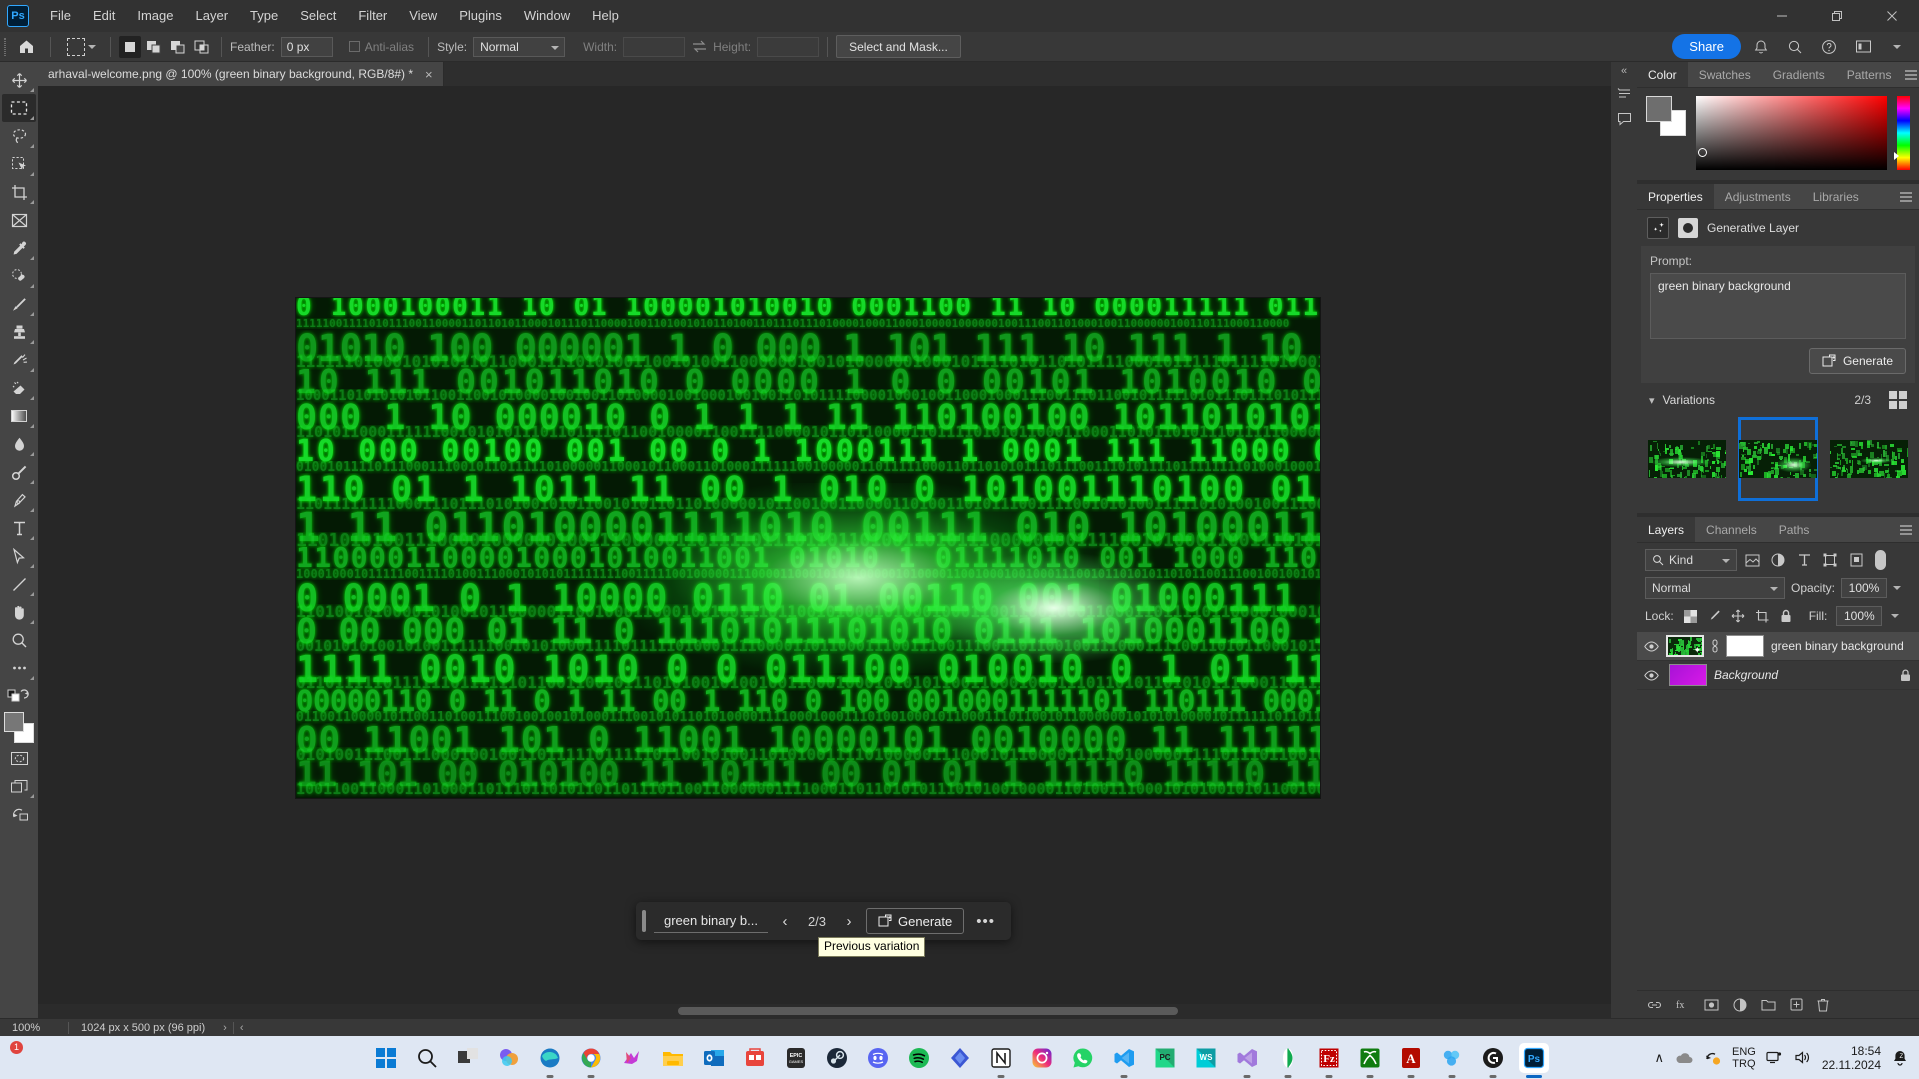  Describe the element at coordinates (1684, 1058) in the screenshot. I see `onedrive-icon` at that location.